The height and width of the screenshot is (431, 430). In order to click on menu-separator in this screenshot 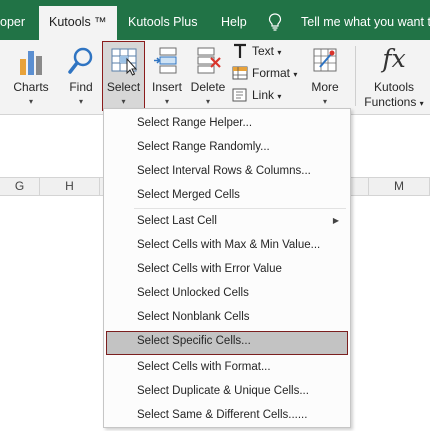, I will do `click(240, 208)`.